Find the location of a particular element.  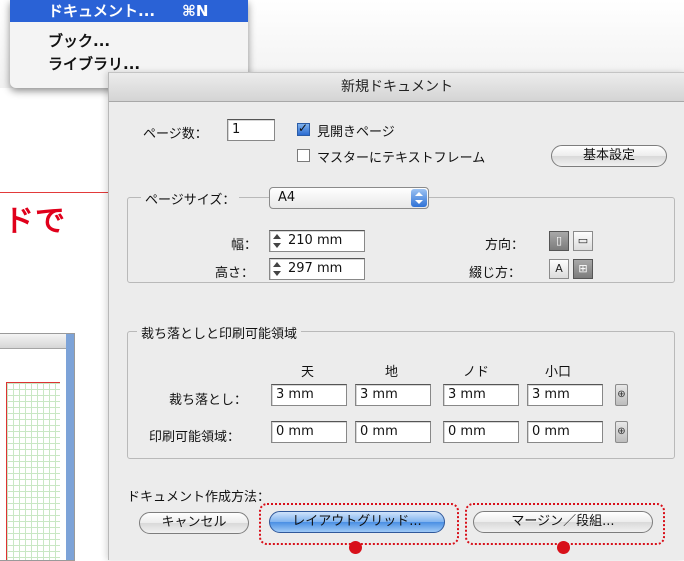

document-scrollbar is located at coordinates (70, 447).